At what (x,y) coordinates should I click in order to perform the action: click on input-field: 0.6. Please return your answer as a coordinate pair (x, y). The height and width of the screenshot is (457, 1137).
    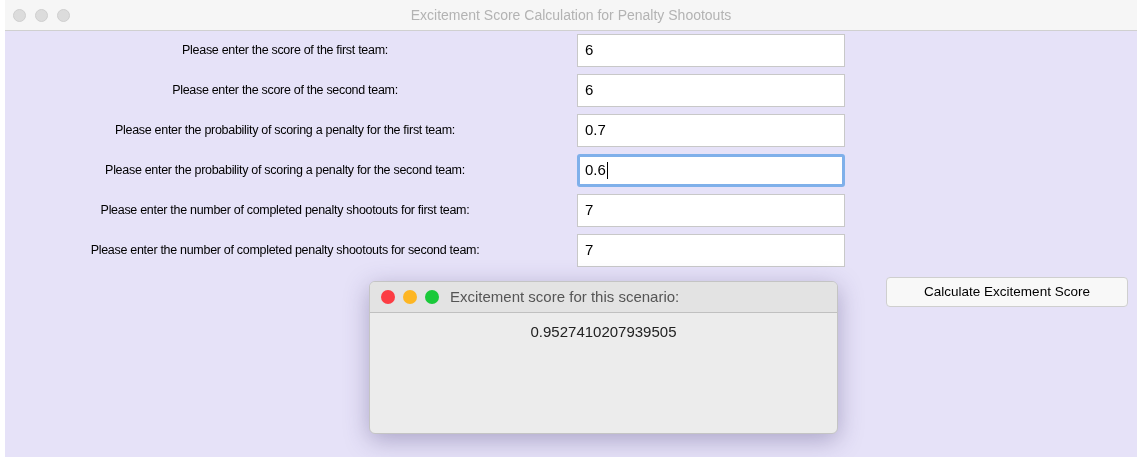
    Looking at the image, I should click on (711, 170).